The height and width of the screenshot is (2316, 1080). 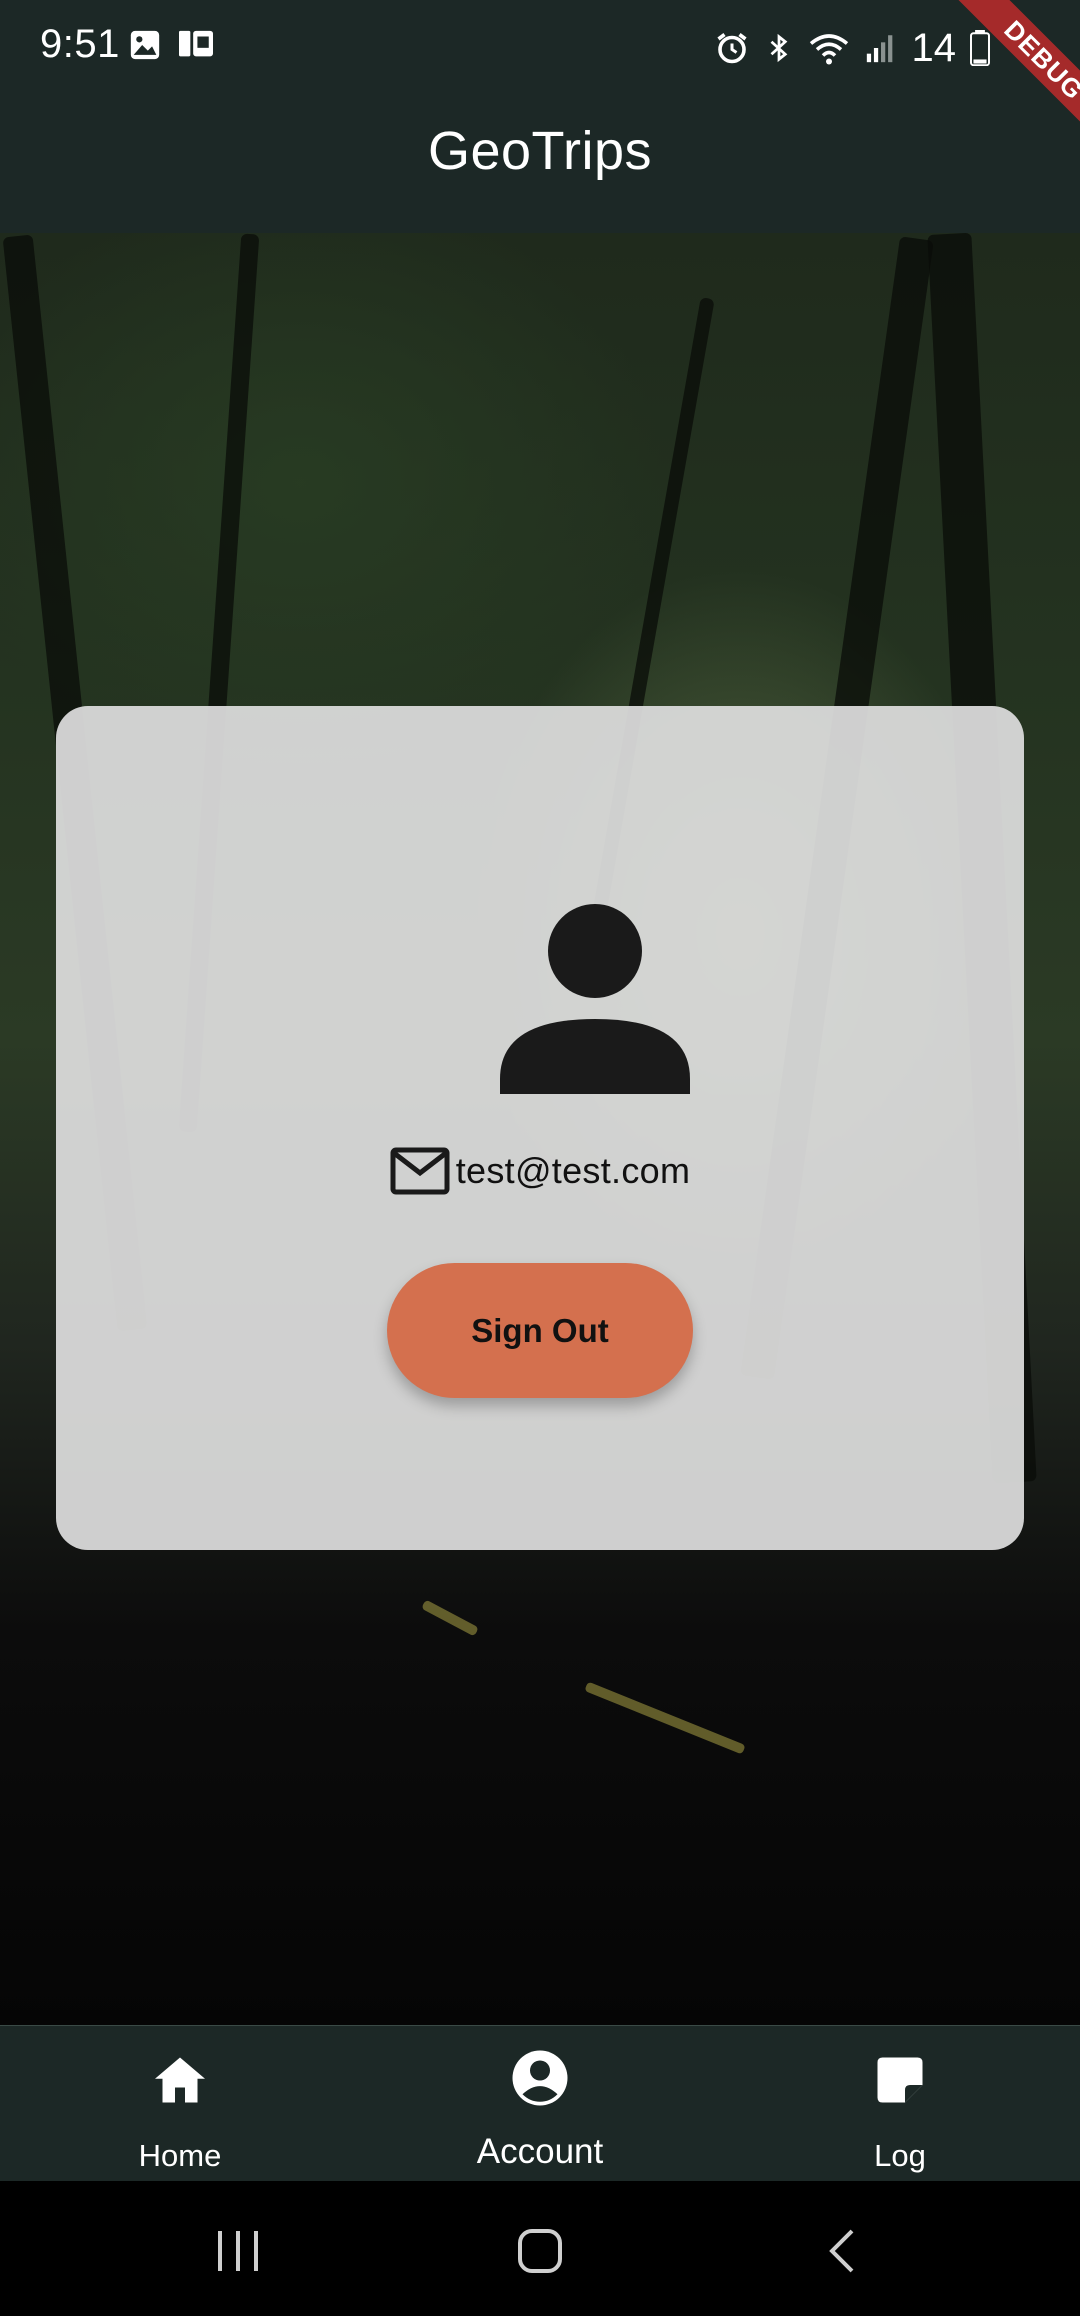 I want to click on app-title: GeoTrips, so click(x=540, y=151).